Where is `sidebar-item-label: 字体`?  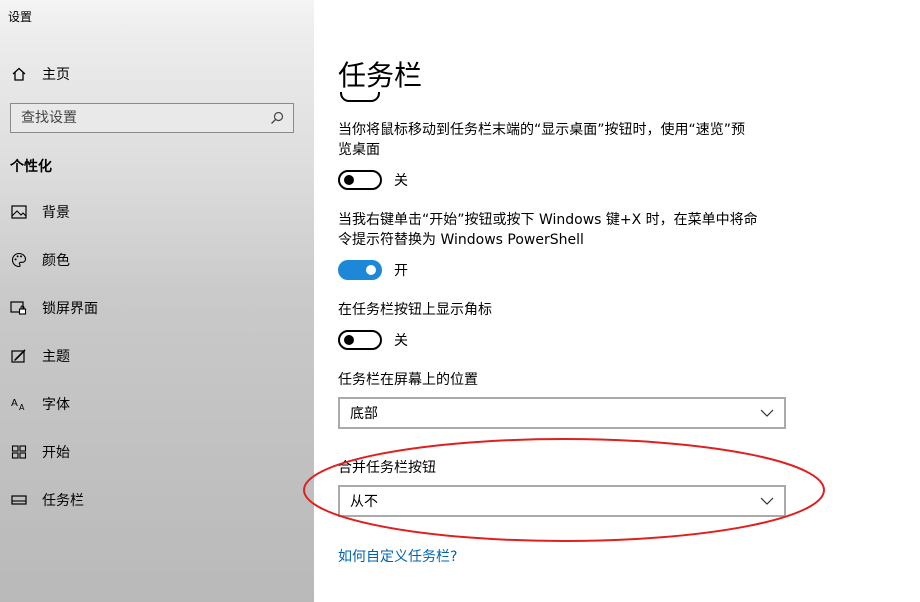
sidebar-item-label: 字体 is located at coordinates (56, 405).